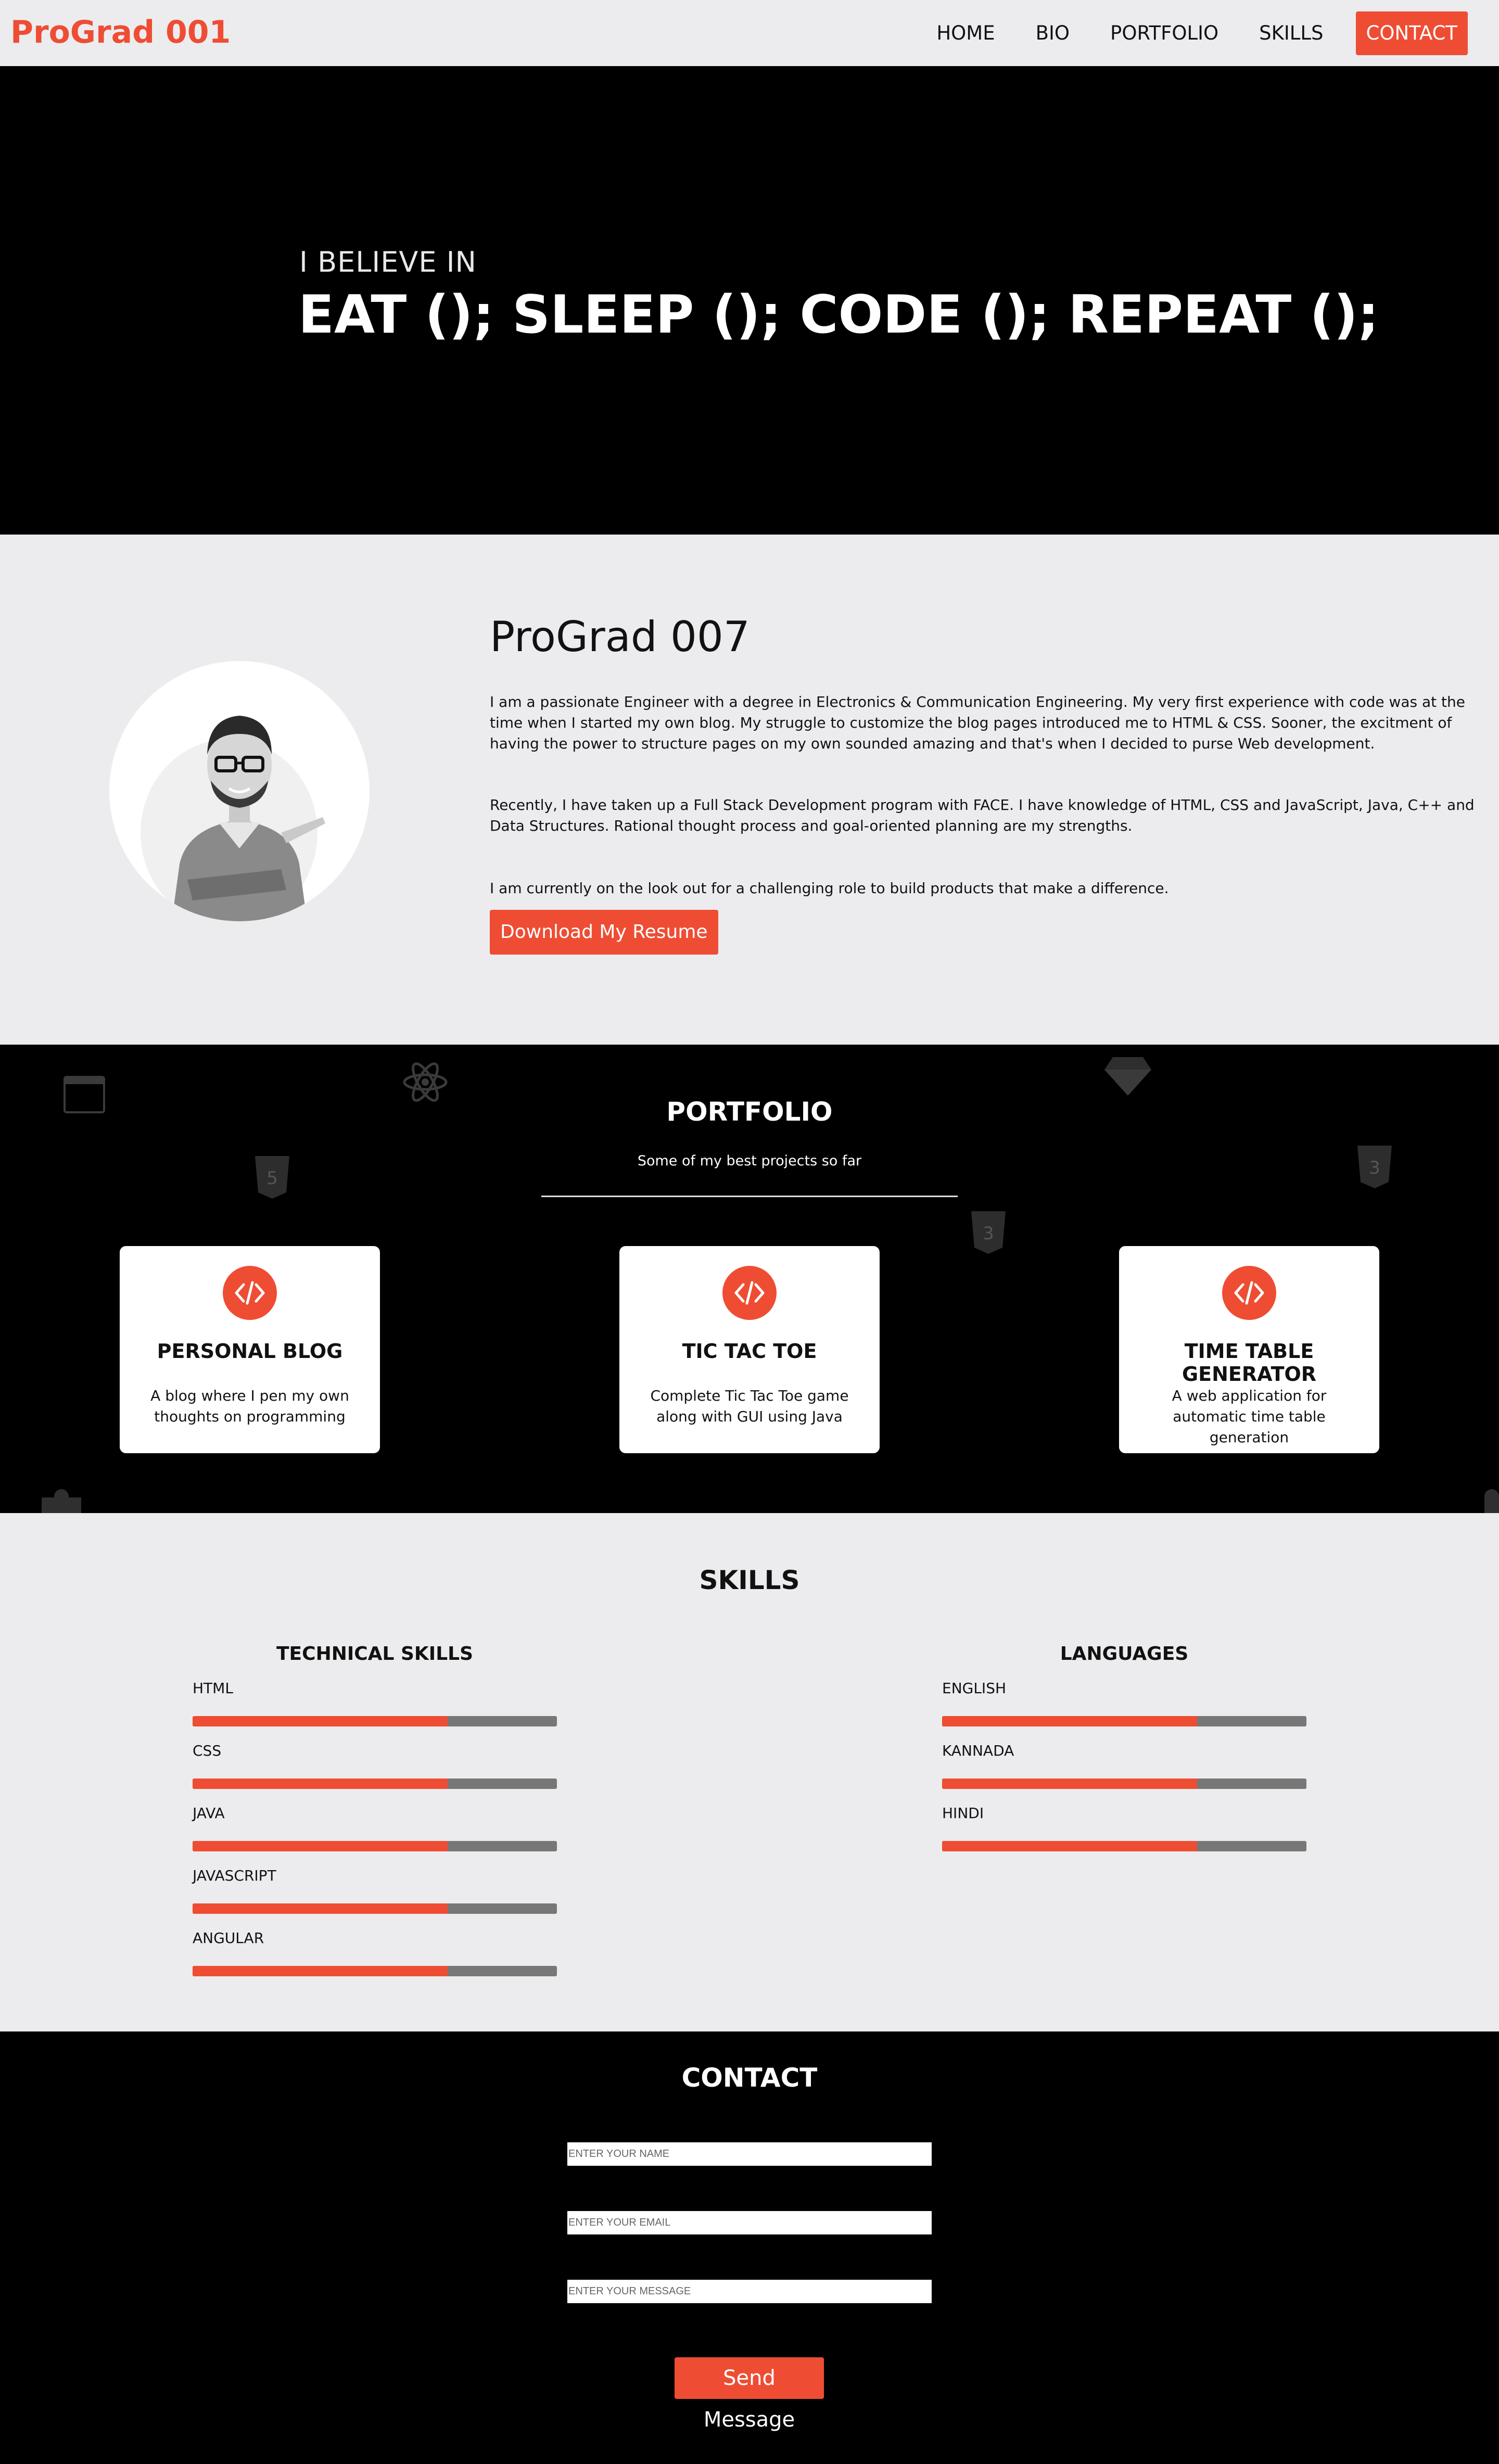 The height and width of the screenshot is (2464, 1499). Describe the element at coordinates (1124, 1708) in the screenshot. I see `language-english: ENGLISH` at that location.